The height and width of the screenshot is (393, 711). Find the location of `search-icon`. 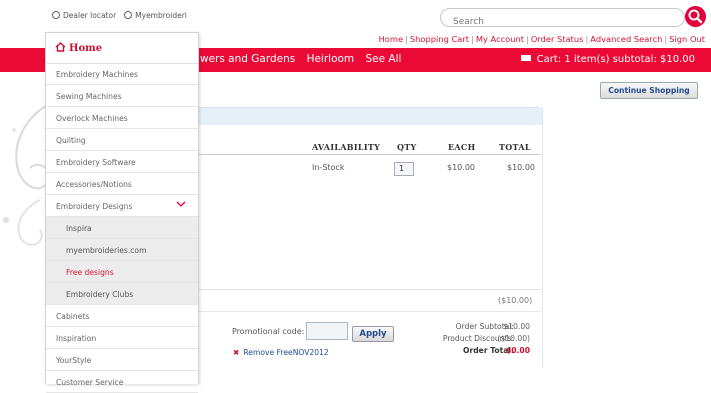

search-icon is located at coordinates (695, 16).